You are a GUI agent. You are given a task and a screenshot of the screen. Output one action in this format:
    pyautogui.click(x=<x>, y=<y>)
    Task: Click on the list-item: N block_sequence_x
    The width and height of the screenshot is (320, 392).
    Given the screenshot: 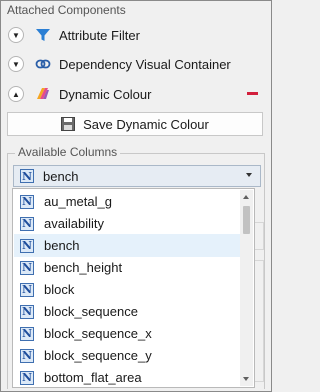 What is the action you would take?
    pyautogui.click(x=127, y=333)
    